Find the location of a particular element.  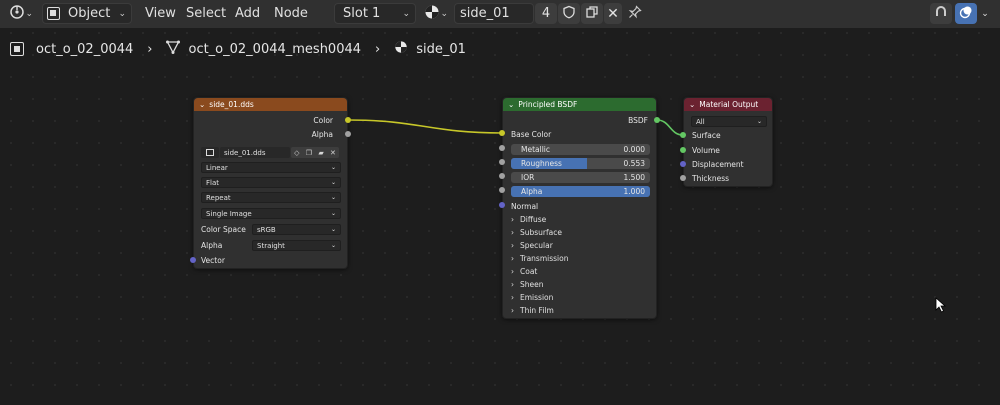

image-actions: ◇ ❐ ▰ ✕ is located at coordinates (315, 152).